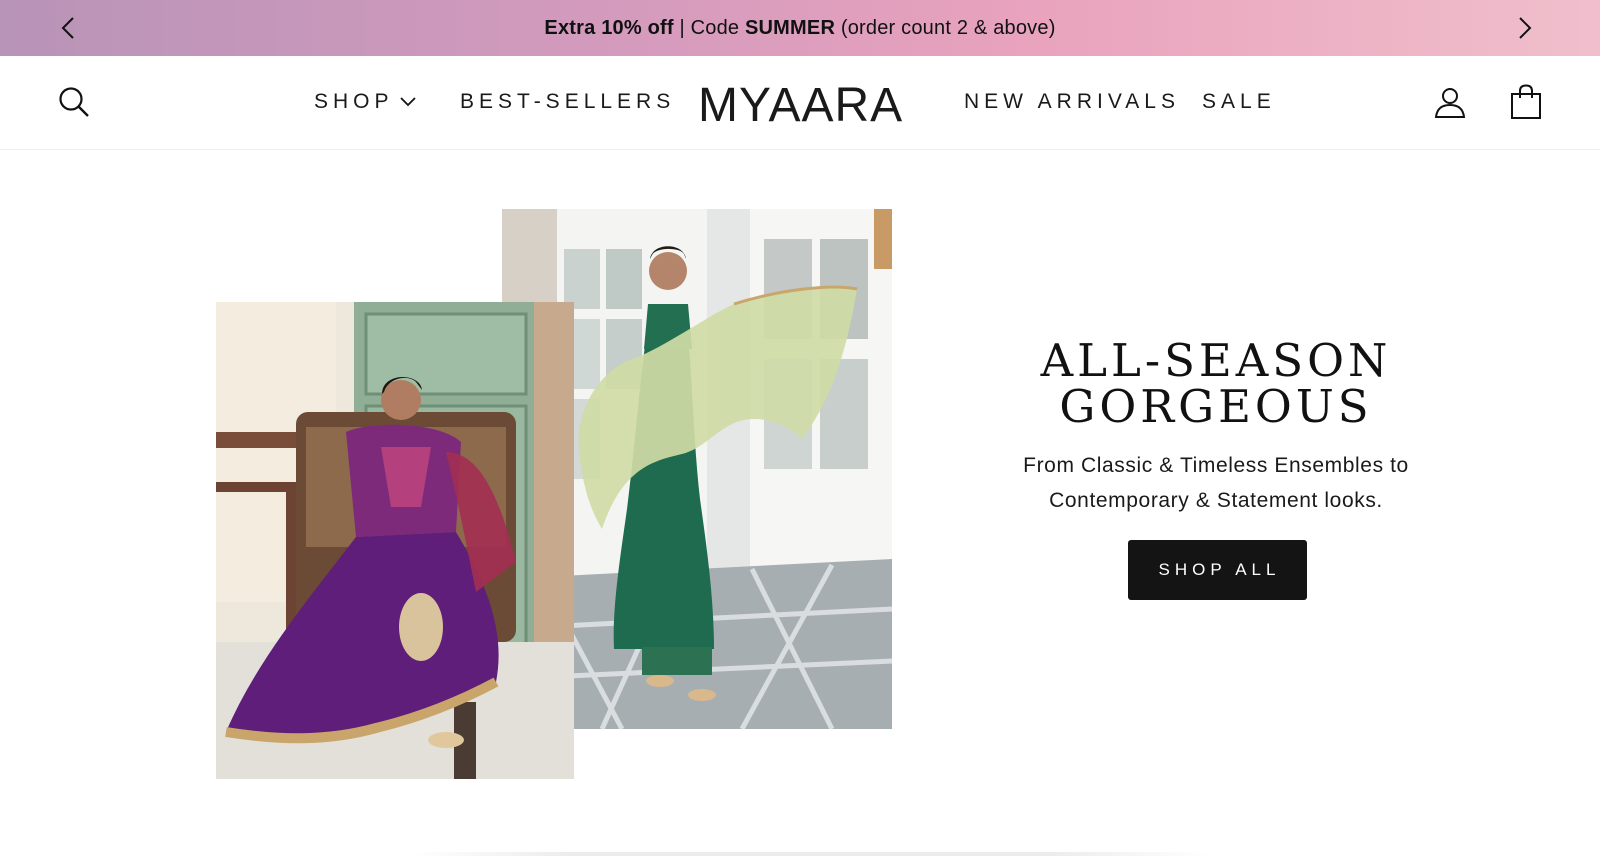 The width and height of the screenshot is (1600, 856). What do you see at coordinates (810, 854) in the screenshot?
I see `section-divider` at bounding box center [810, 854].